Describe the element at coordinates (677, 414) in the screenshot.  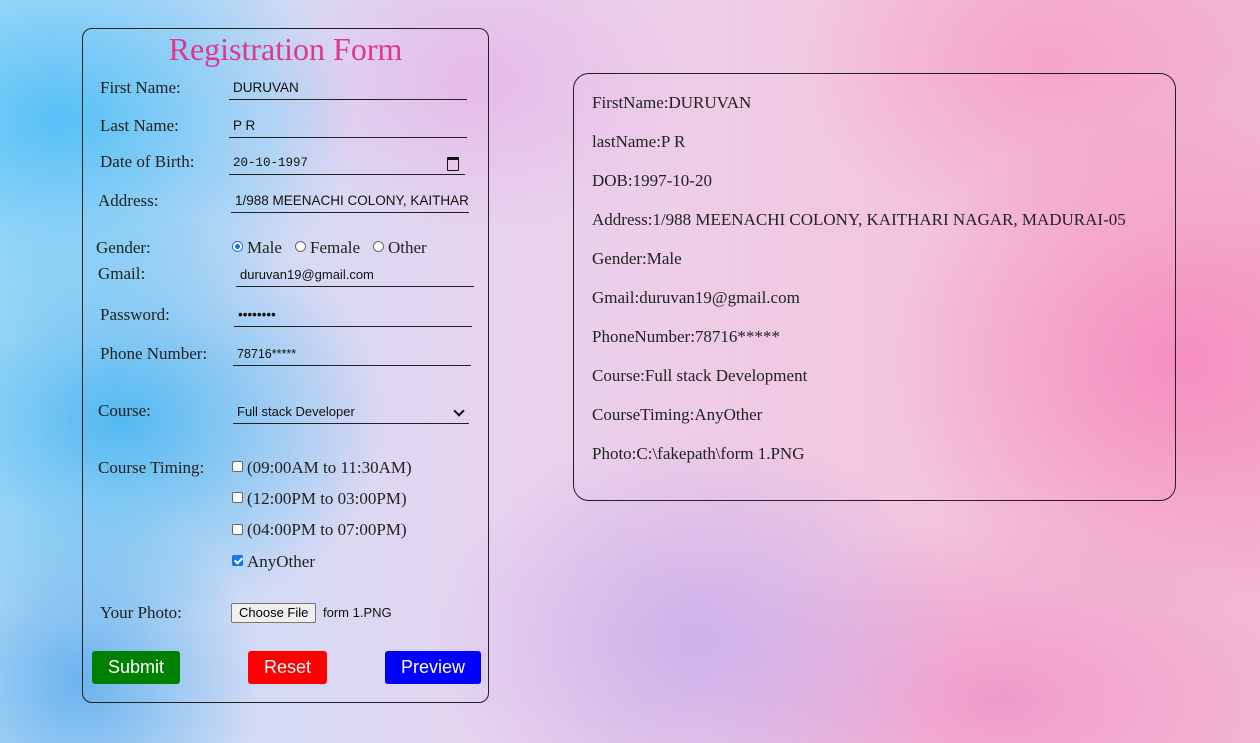
I see `preview-course-timing: CourseTiming:AnyOther` at that location.